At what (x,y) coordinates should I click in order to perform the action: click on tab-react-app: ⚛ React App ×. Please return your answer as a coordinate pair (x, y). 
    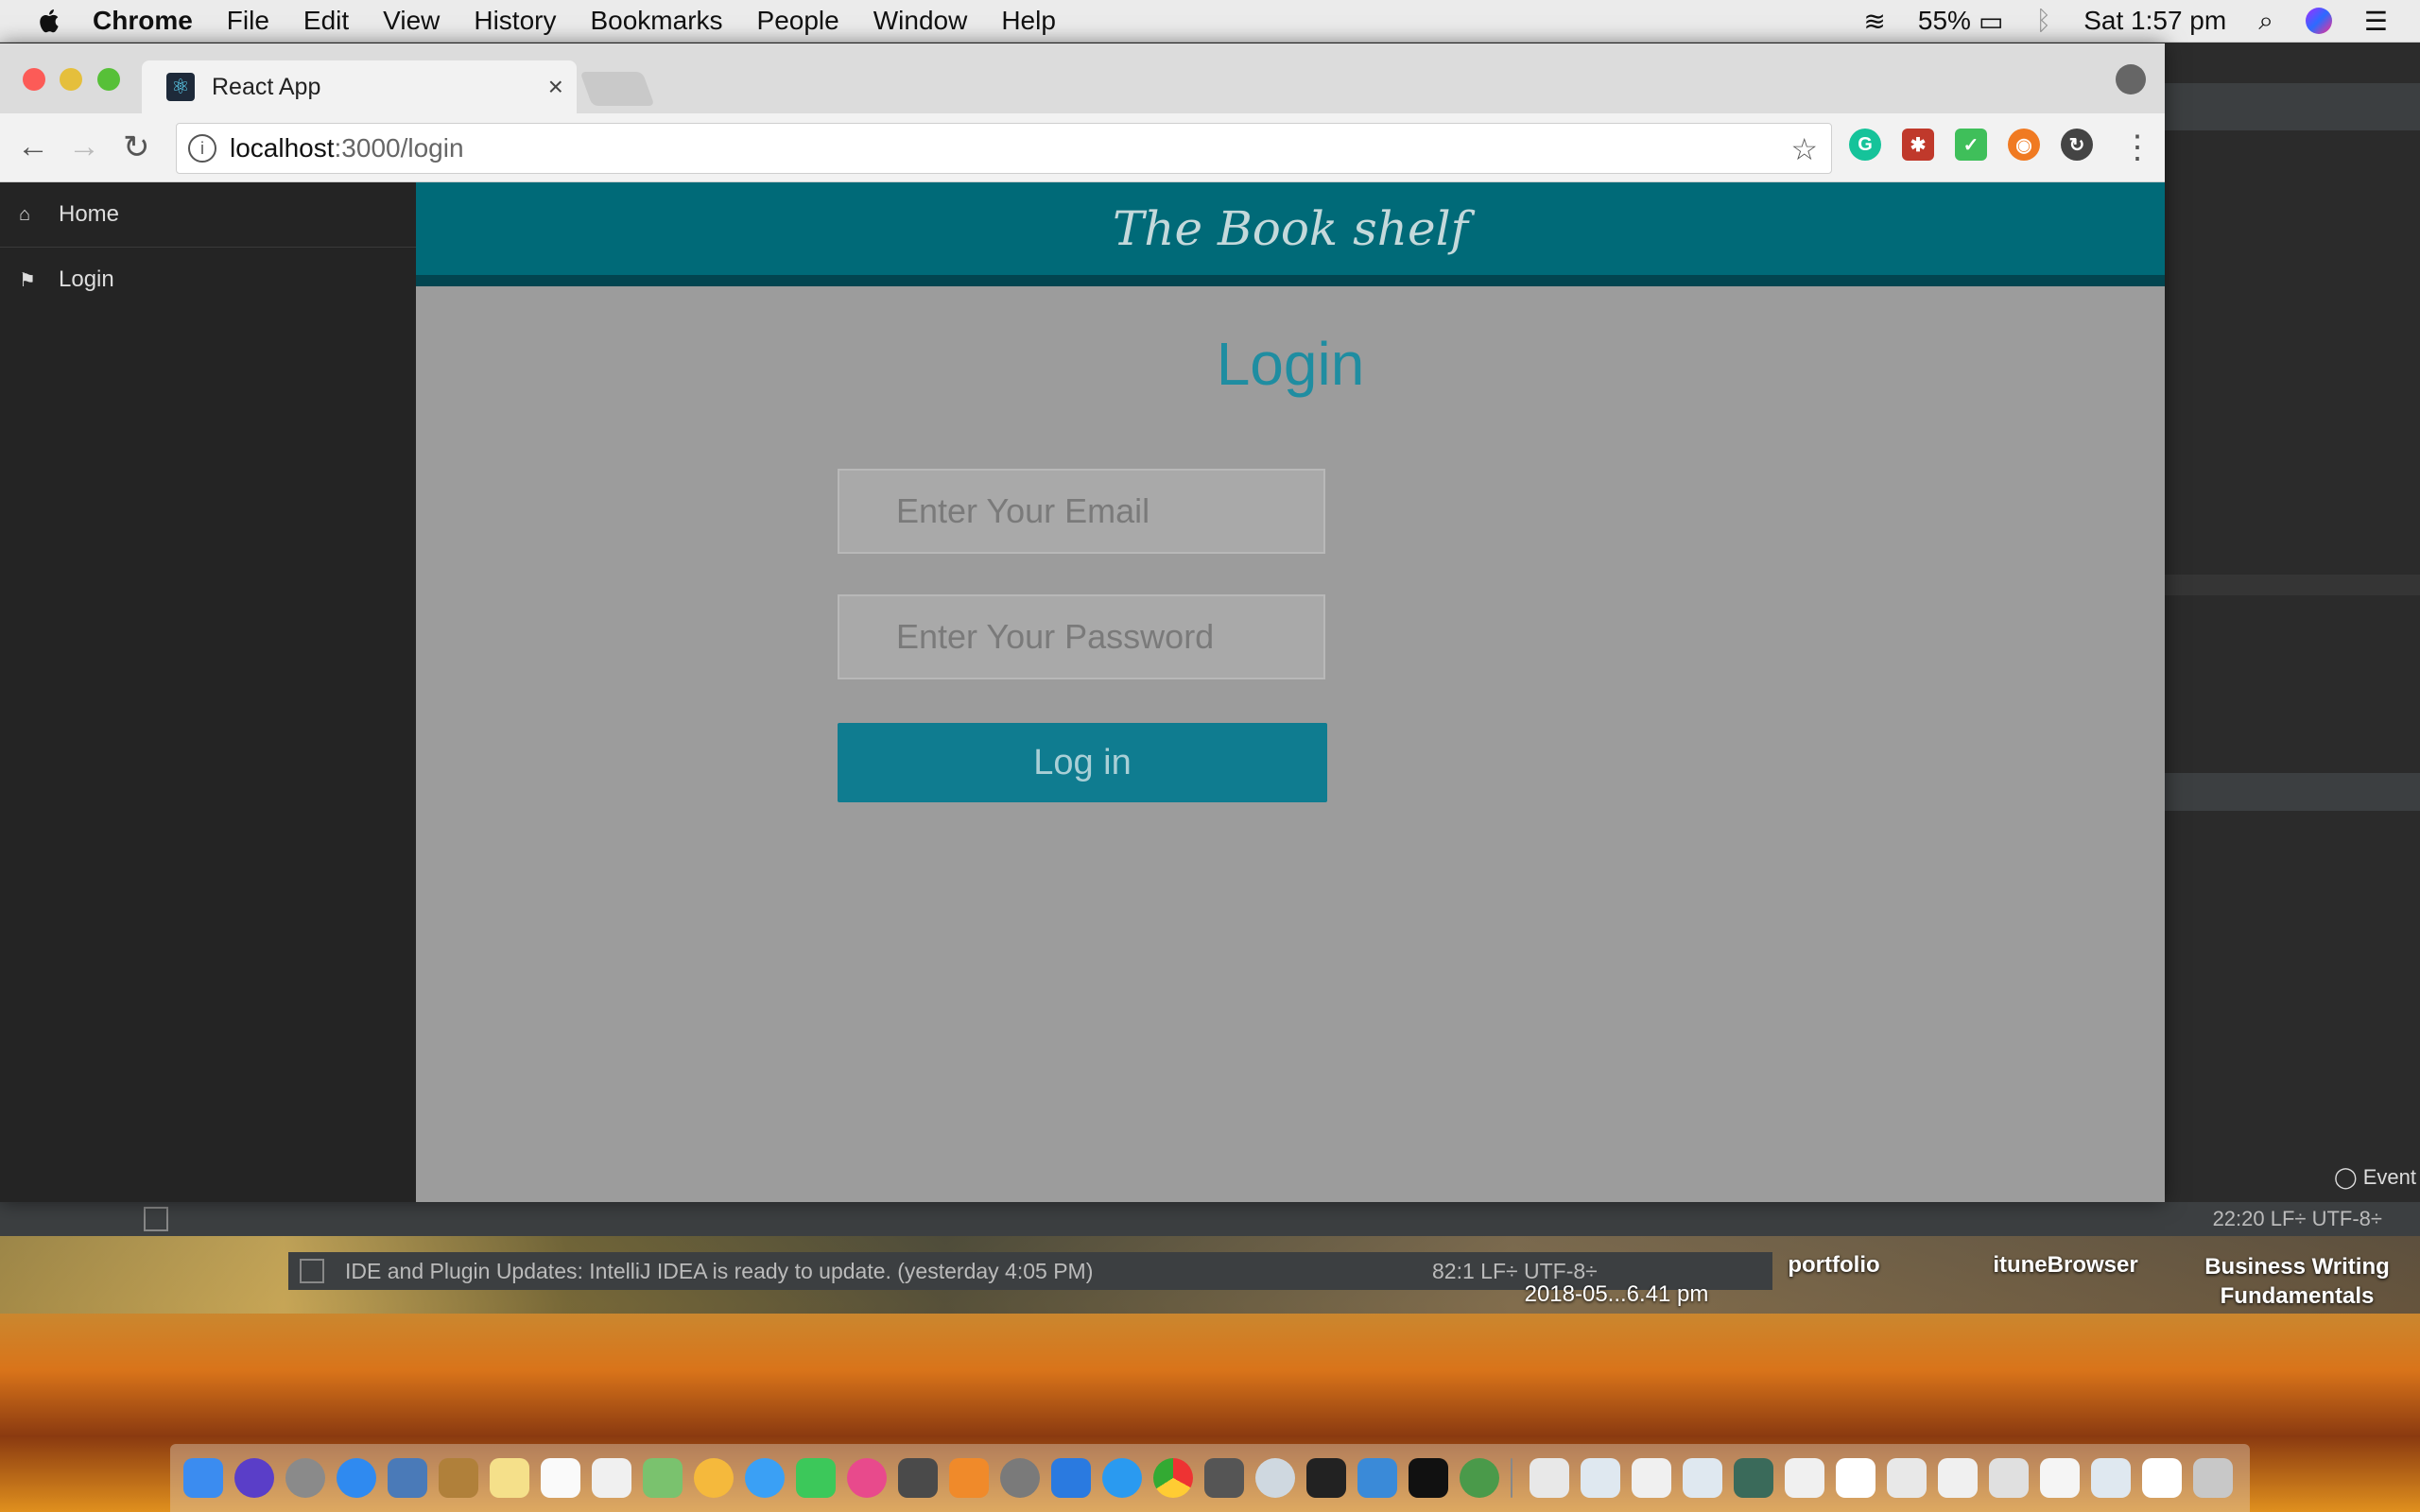
    Looking at the image, I should click on (359, 86).